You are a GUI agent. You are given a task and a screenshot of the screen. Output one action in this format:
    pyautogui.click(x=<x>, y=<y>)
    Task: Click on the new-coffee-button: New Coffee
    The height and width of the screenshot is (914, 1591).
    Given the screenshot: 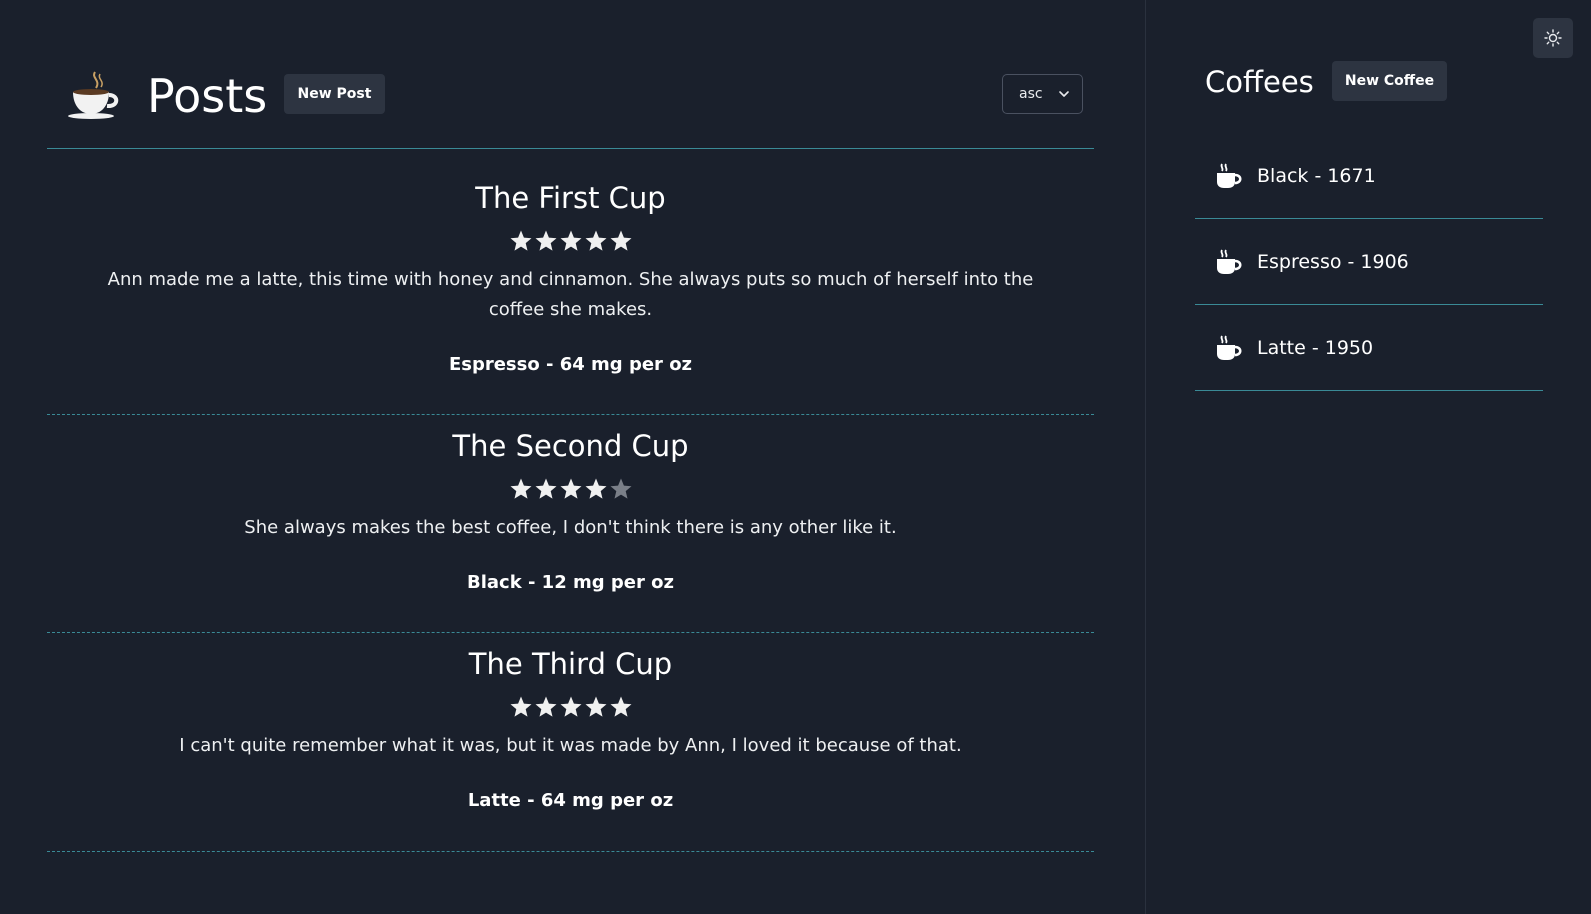 What is the action you would take?
    pyautogui.click(x=1389, y=81)
    